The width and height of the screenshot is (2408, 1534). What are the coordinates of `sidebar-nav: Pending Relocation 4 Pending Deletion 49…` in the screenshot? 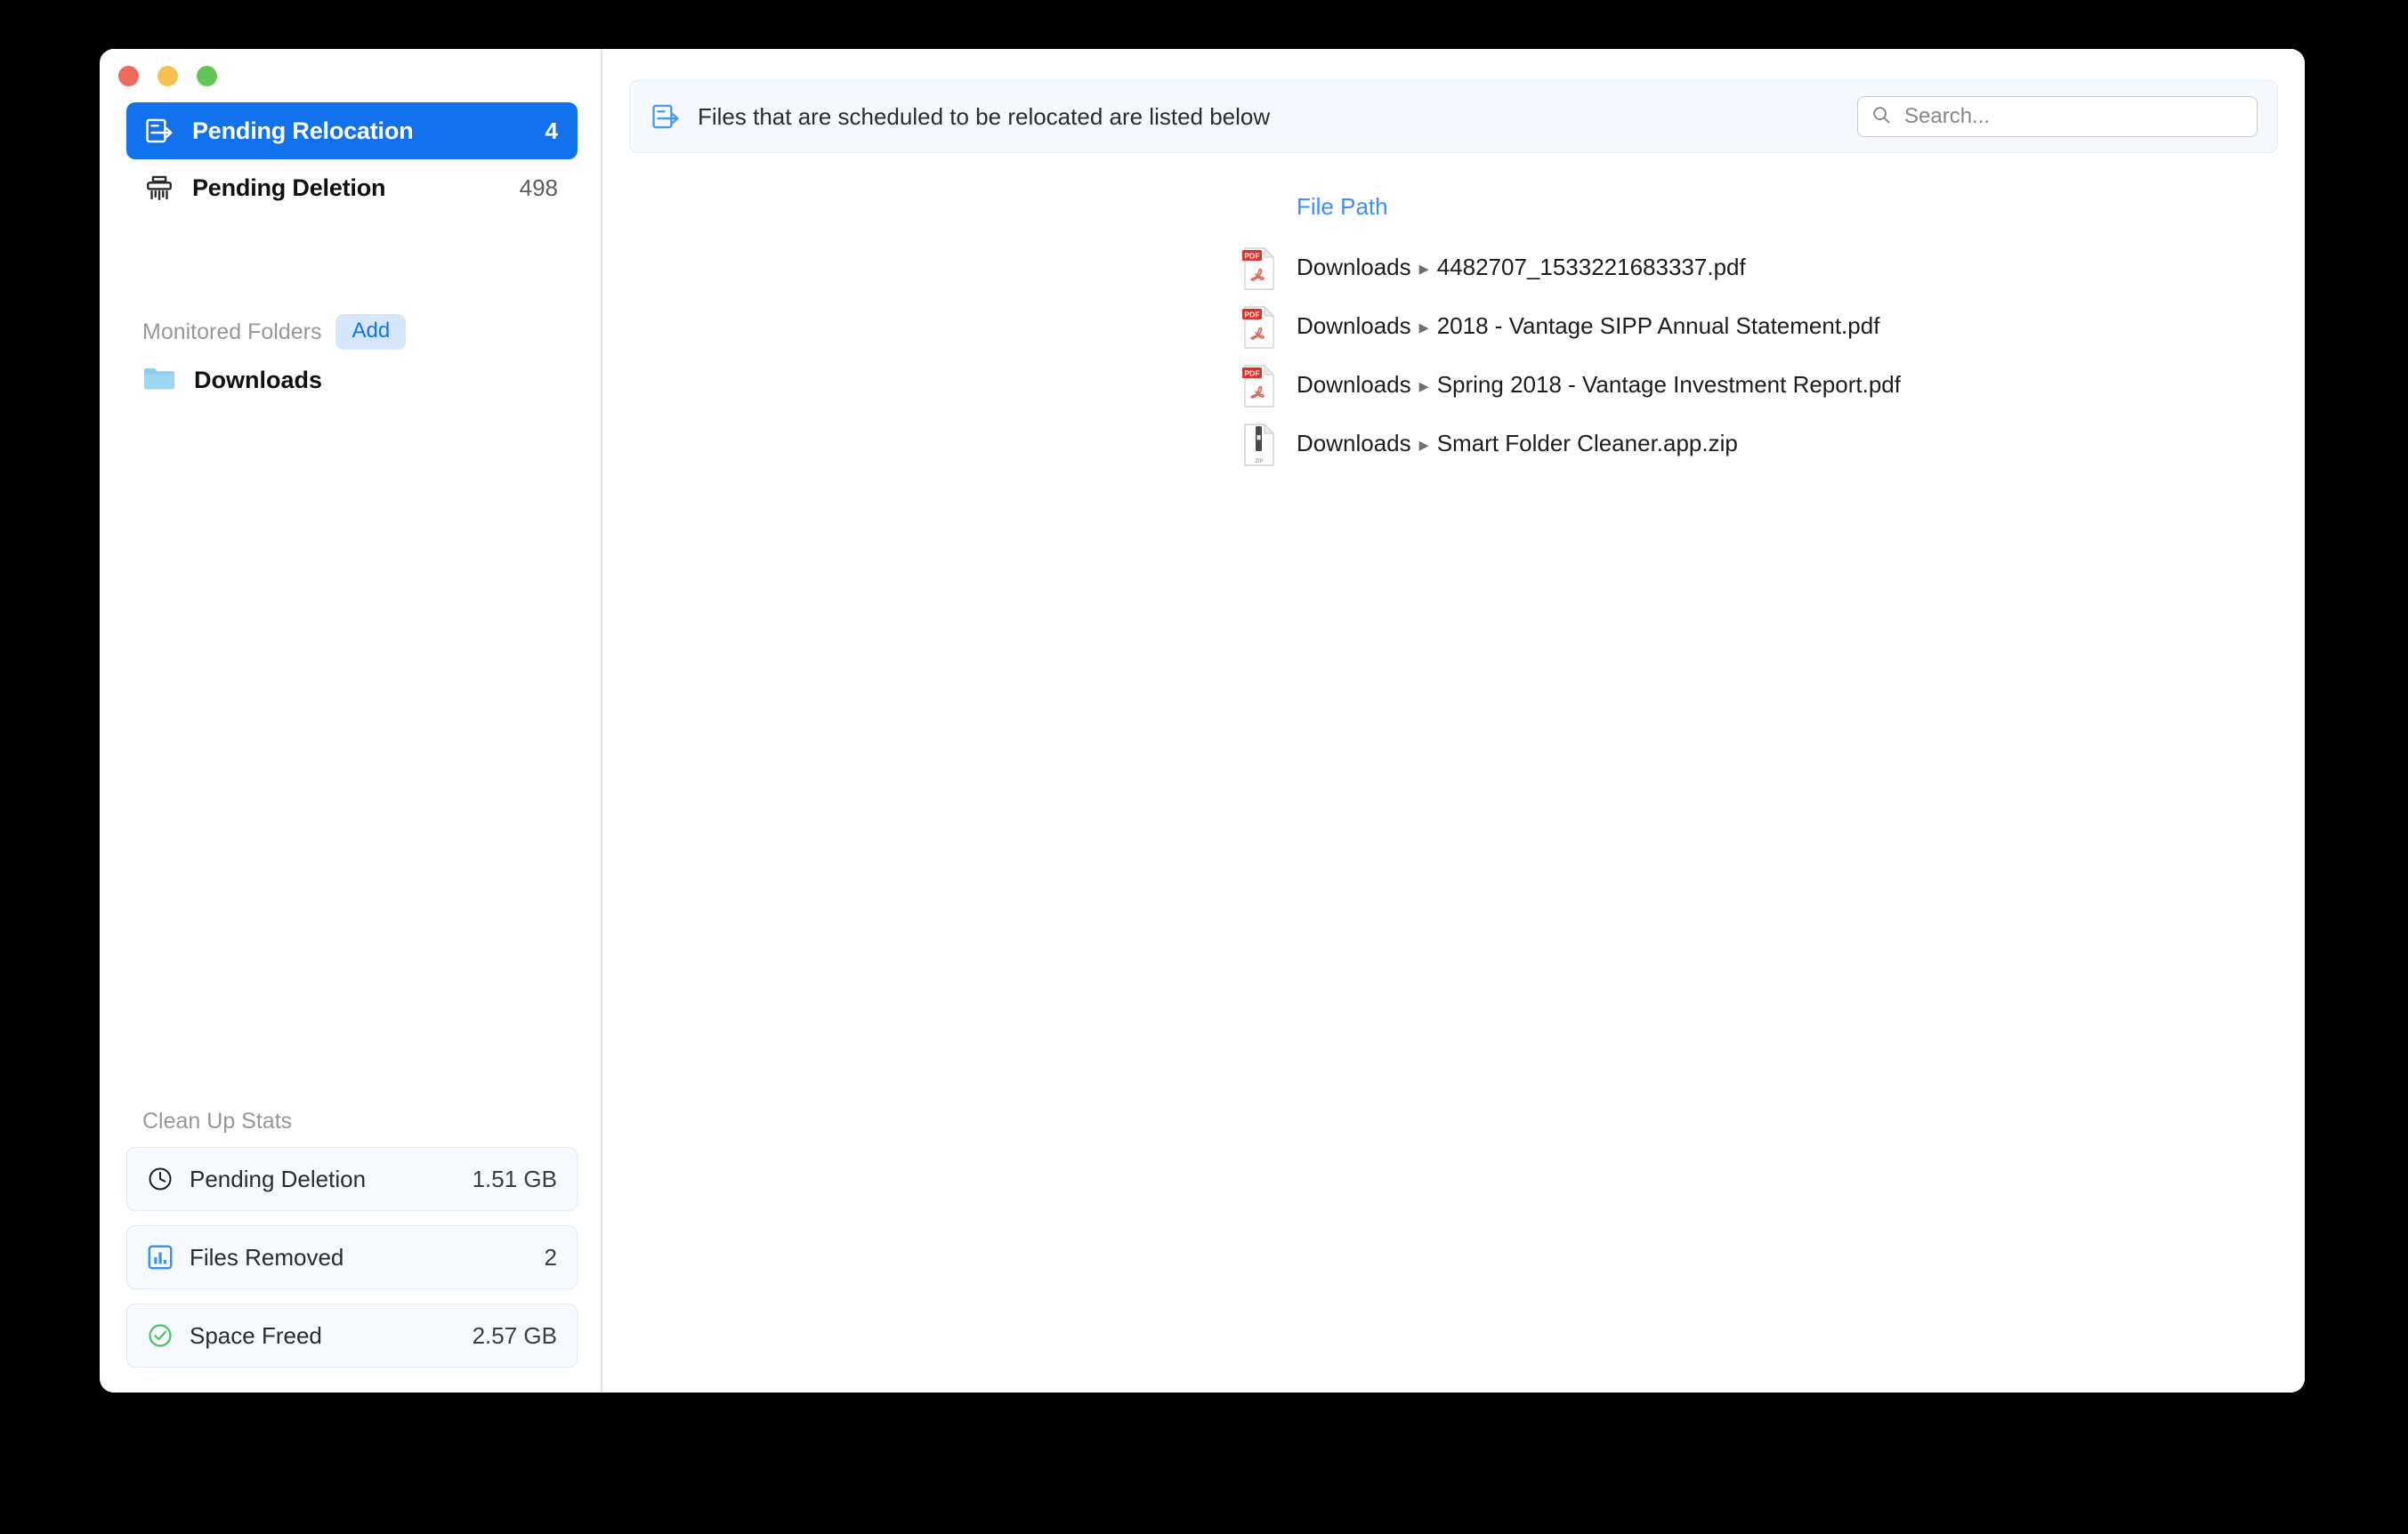 It's located at (352, 159).